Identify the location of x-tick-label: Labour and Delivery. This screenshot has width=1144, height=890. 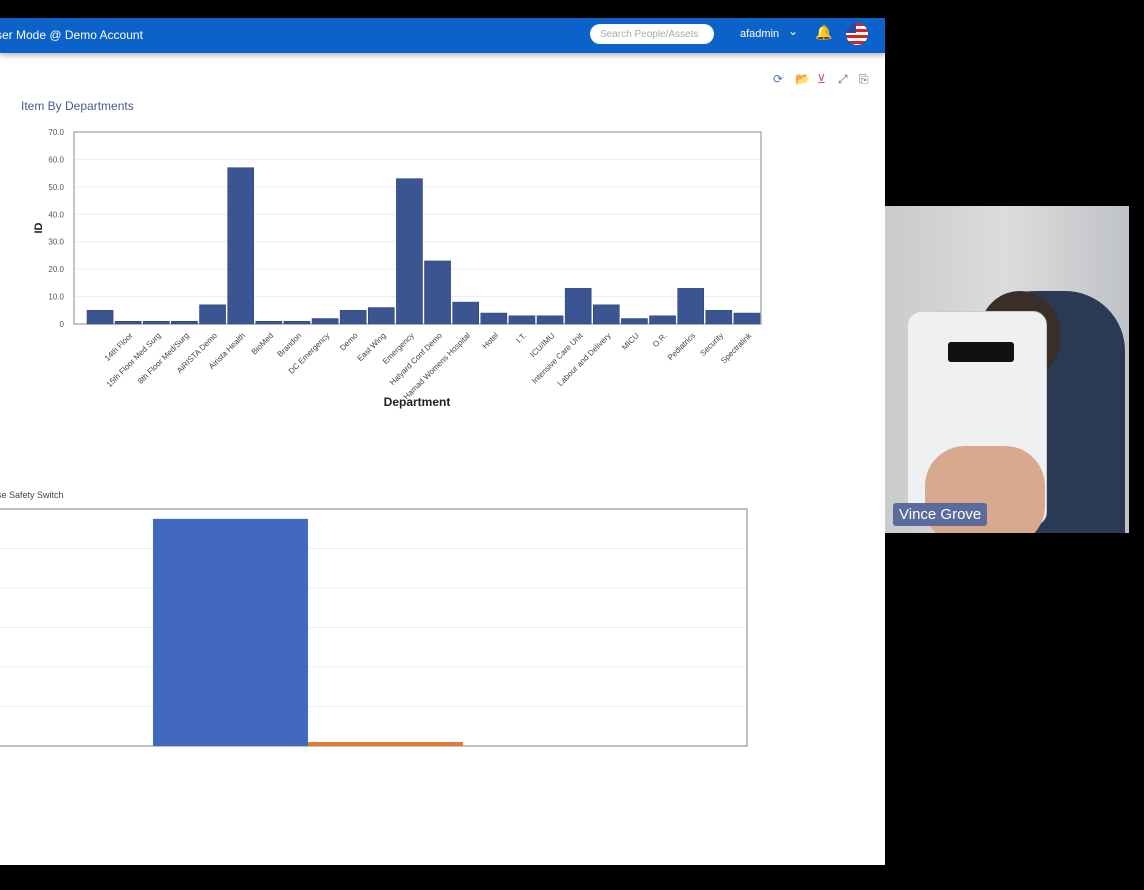
(584, 359).